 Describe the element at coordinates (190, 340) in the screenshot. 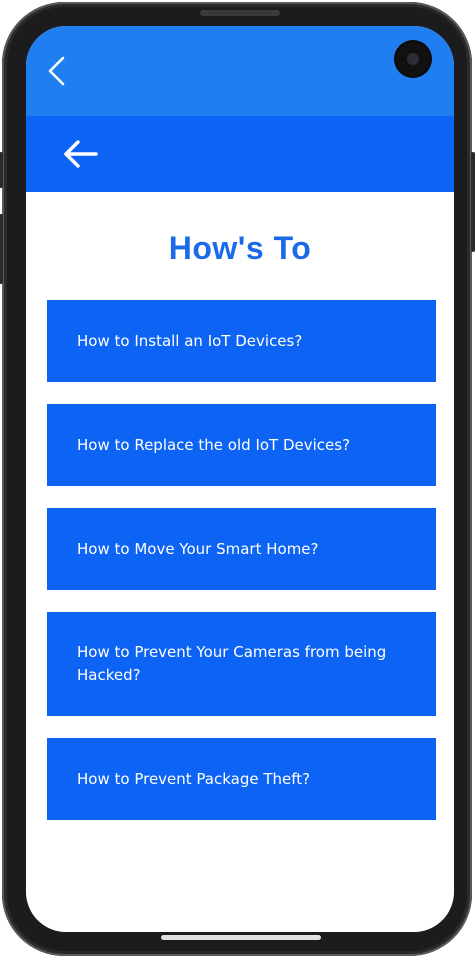

I see `howto-item-label: How to Install an IoT Devices?` at that location.